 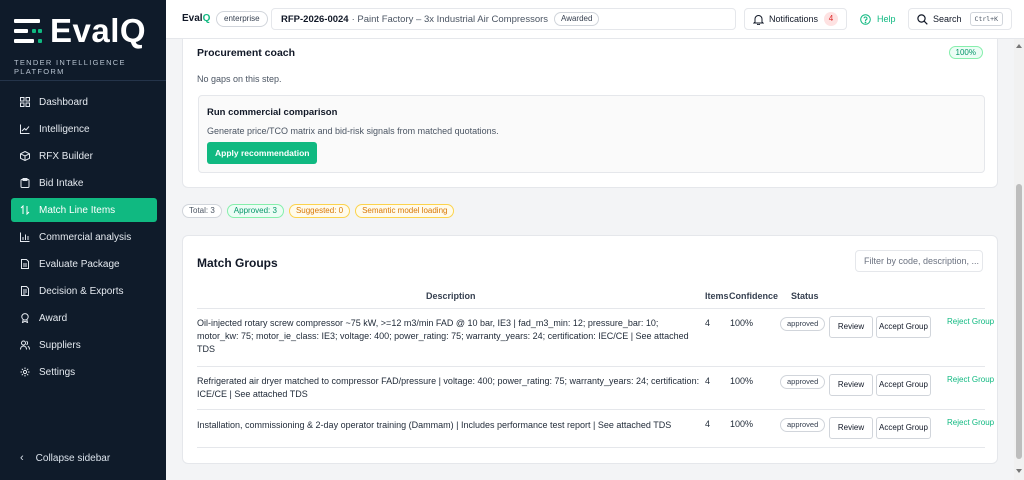 I want to click on brand-name: EvalQ, so click(x=196, y=18).